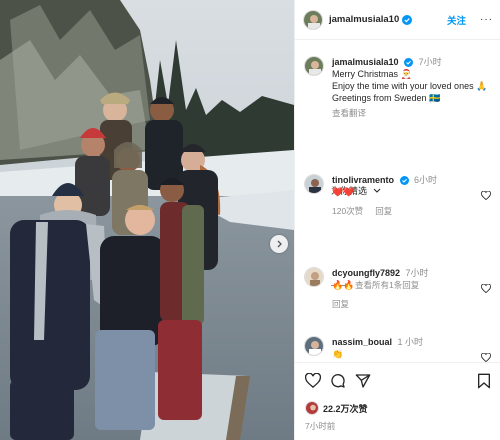 This screenshot has width=500, height=440. Describe the element at coordinates (456, 20) in the screenshot. I see `follow-button: 关注` at that location.